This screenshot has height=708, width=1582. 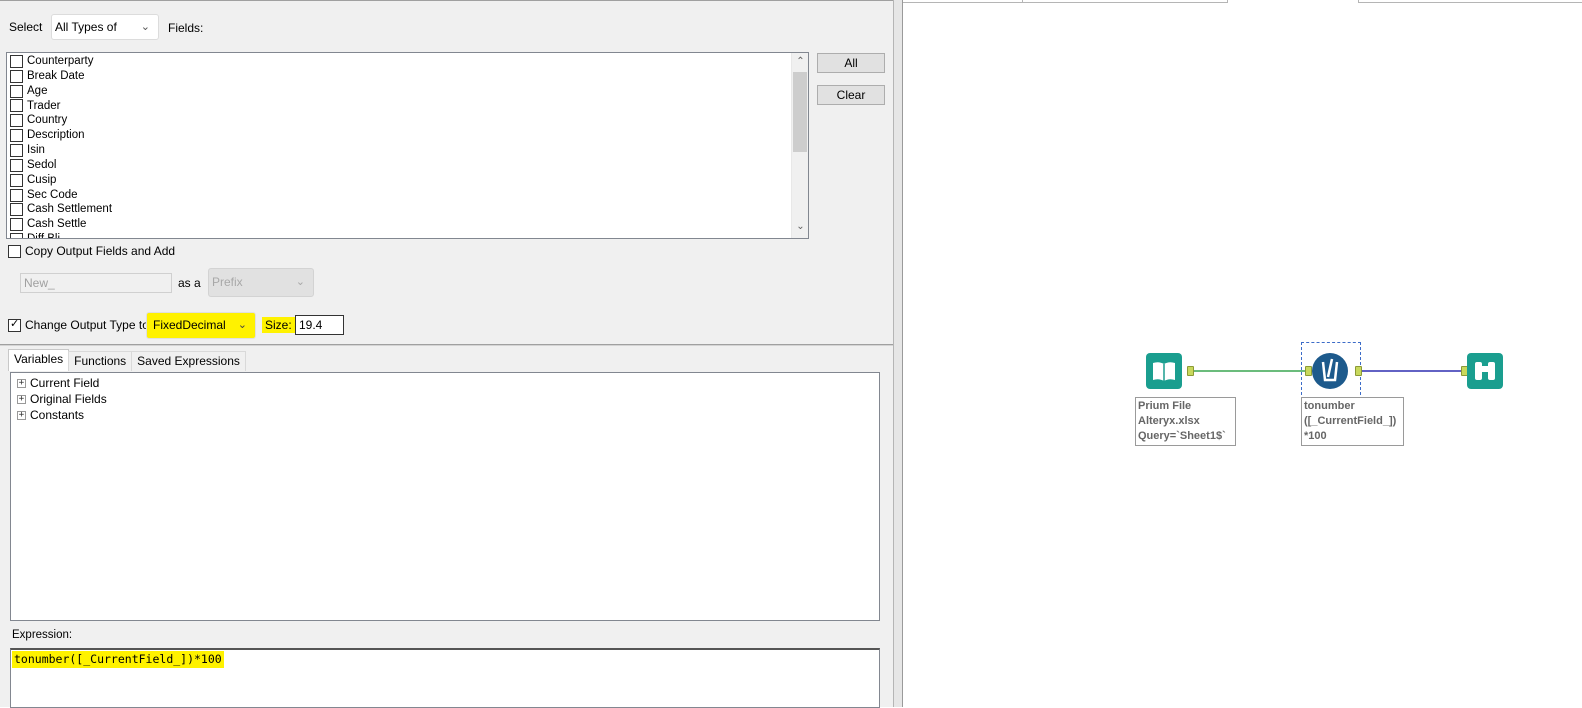 I want to click on annotation-line: ([_CurrentField_]), so click(x=1350, y=421).